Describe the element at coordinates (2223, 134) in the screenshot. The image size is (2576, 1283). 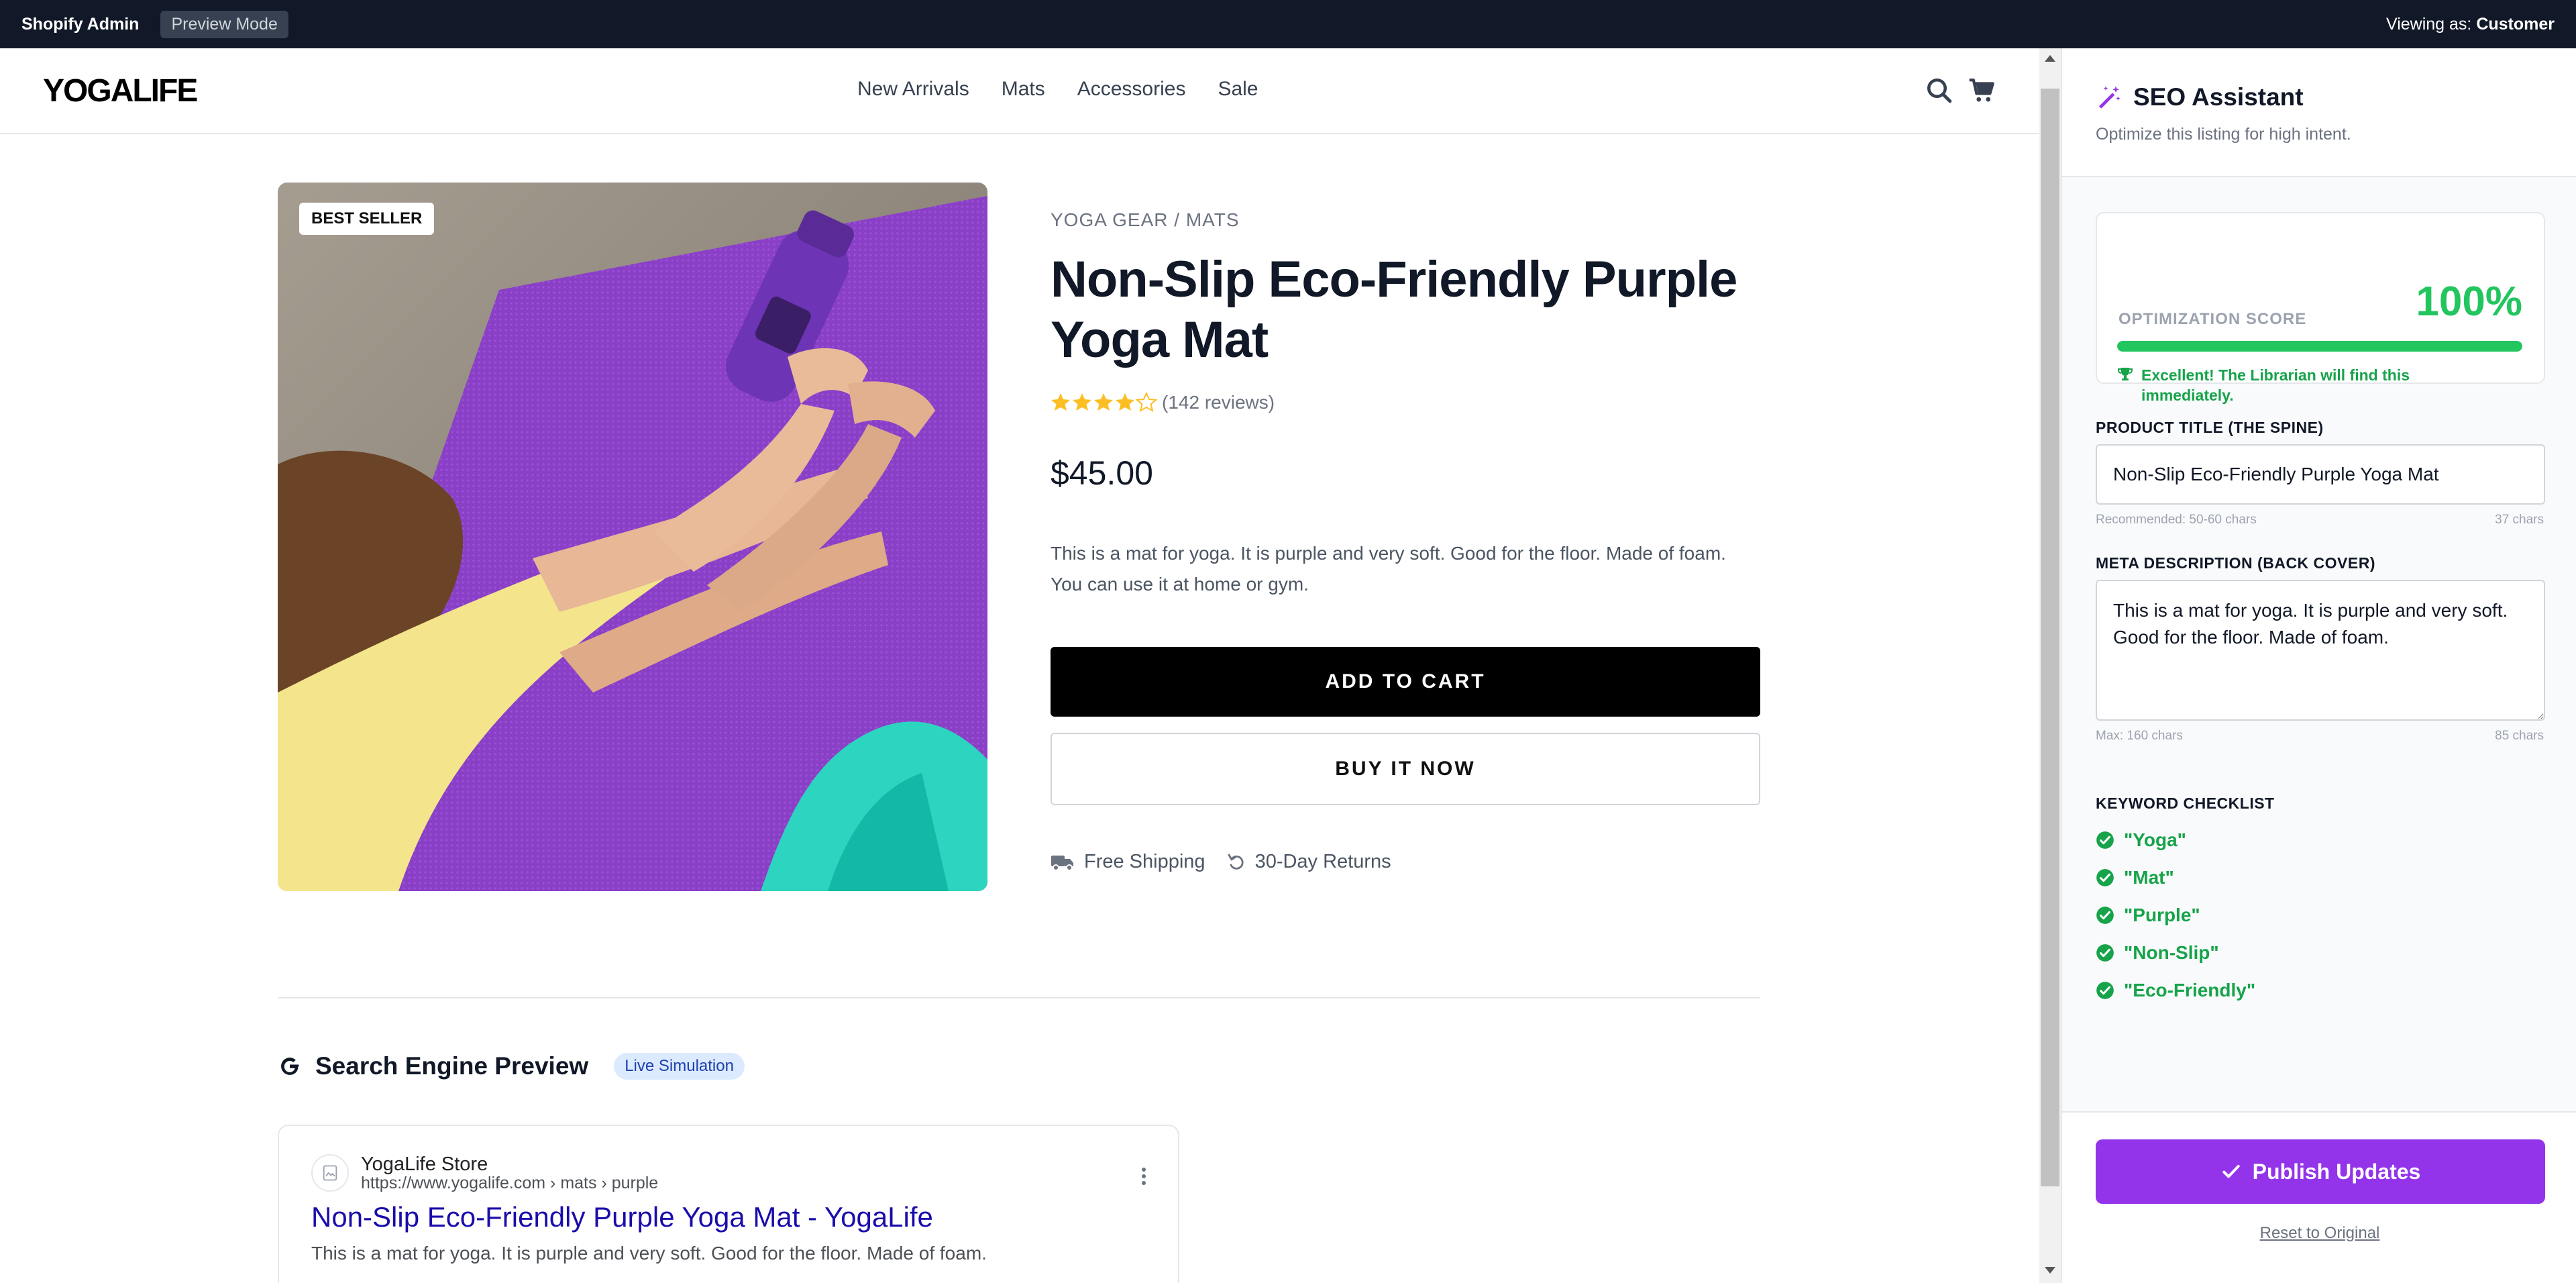
I see `seo-panel-subtitle: Optimize this listing for high intent.` at that location.